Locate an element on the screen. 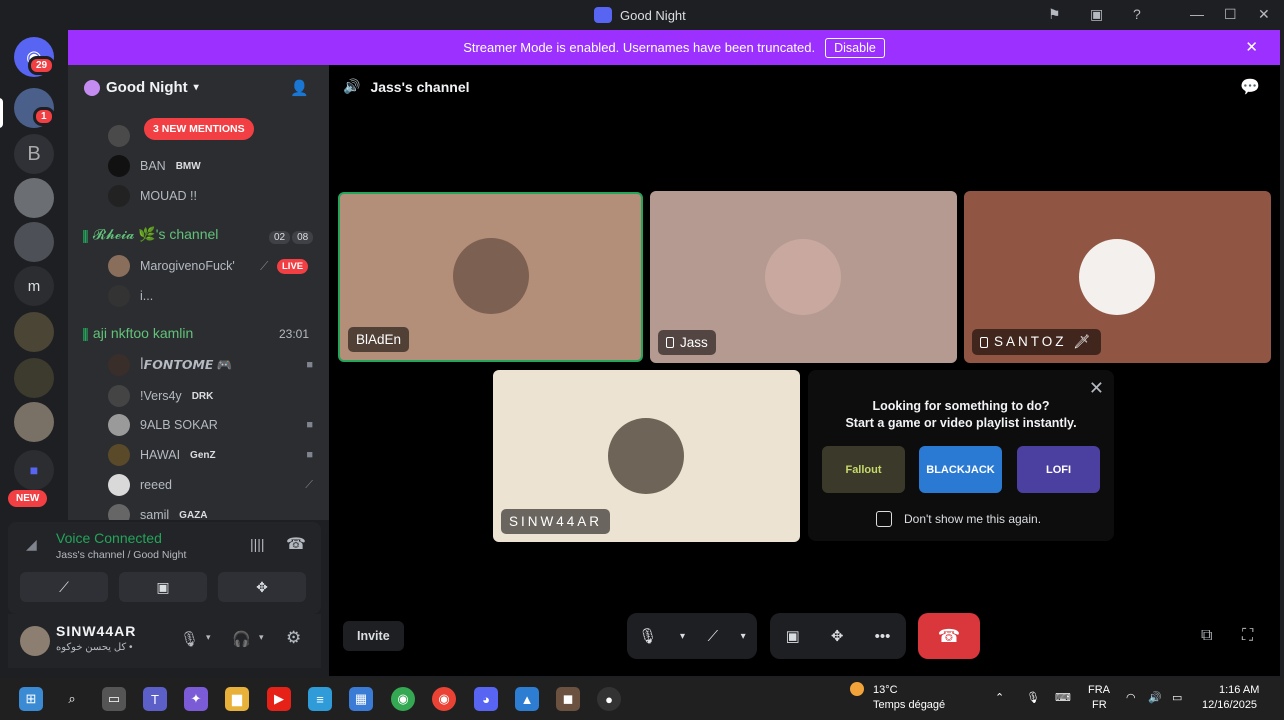  store-icon: ▦ is located at coordinates (361, 699).